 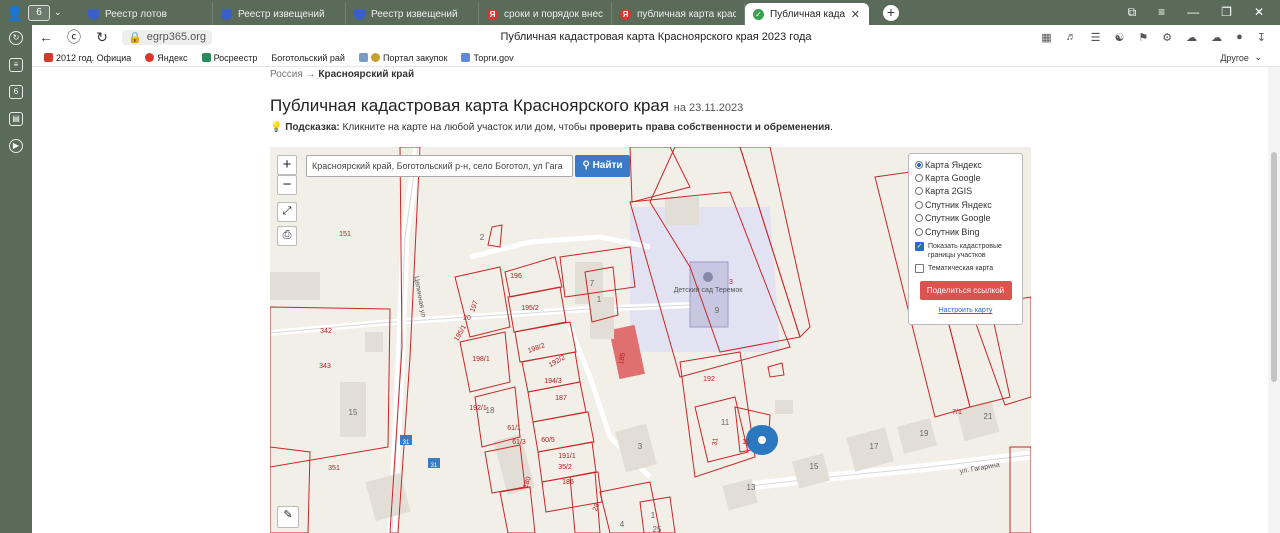 What do you see at coordinates (831, 127) in the screenshot?
I see `hint-end: .` at bounding box center [831, 127].